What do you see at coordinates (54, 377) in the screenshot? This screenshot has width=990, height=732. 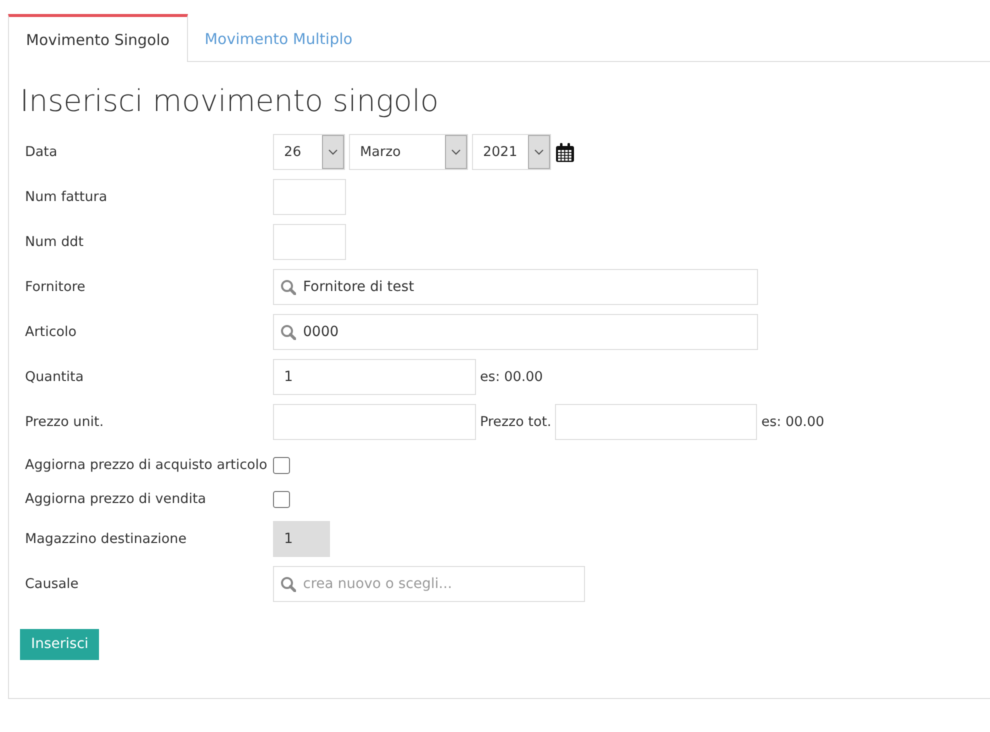 I see `field-label: Quantita` at bounding box center [54, 377].